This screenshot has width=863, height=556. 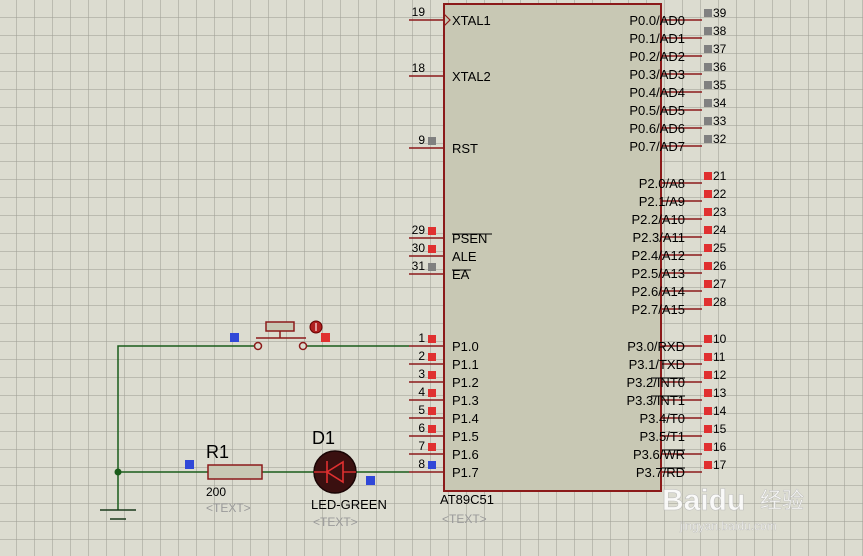 I want to click on pin-name: P1.5, so click(x=465, y=436).